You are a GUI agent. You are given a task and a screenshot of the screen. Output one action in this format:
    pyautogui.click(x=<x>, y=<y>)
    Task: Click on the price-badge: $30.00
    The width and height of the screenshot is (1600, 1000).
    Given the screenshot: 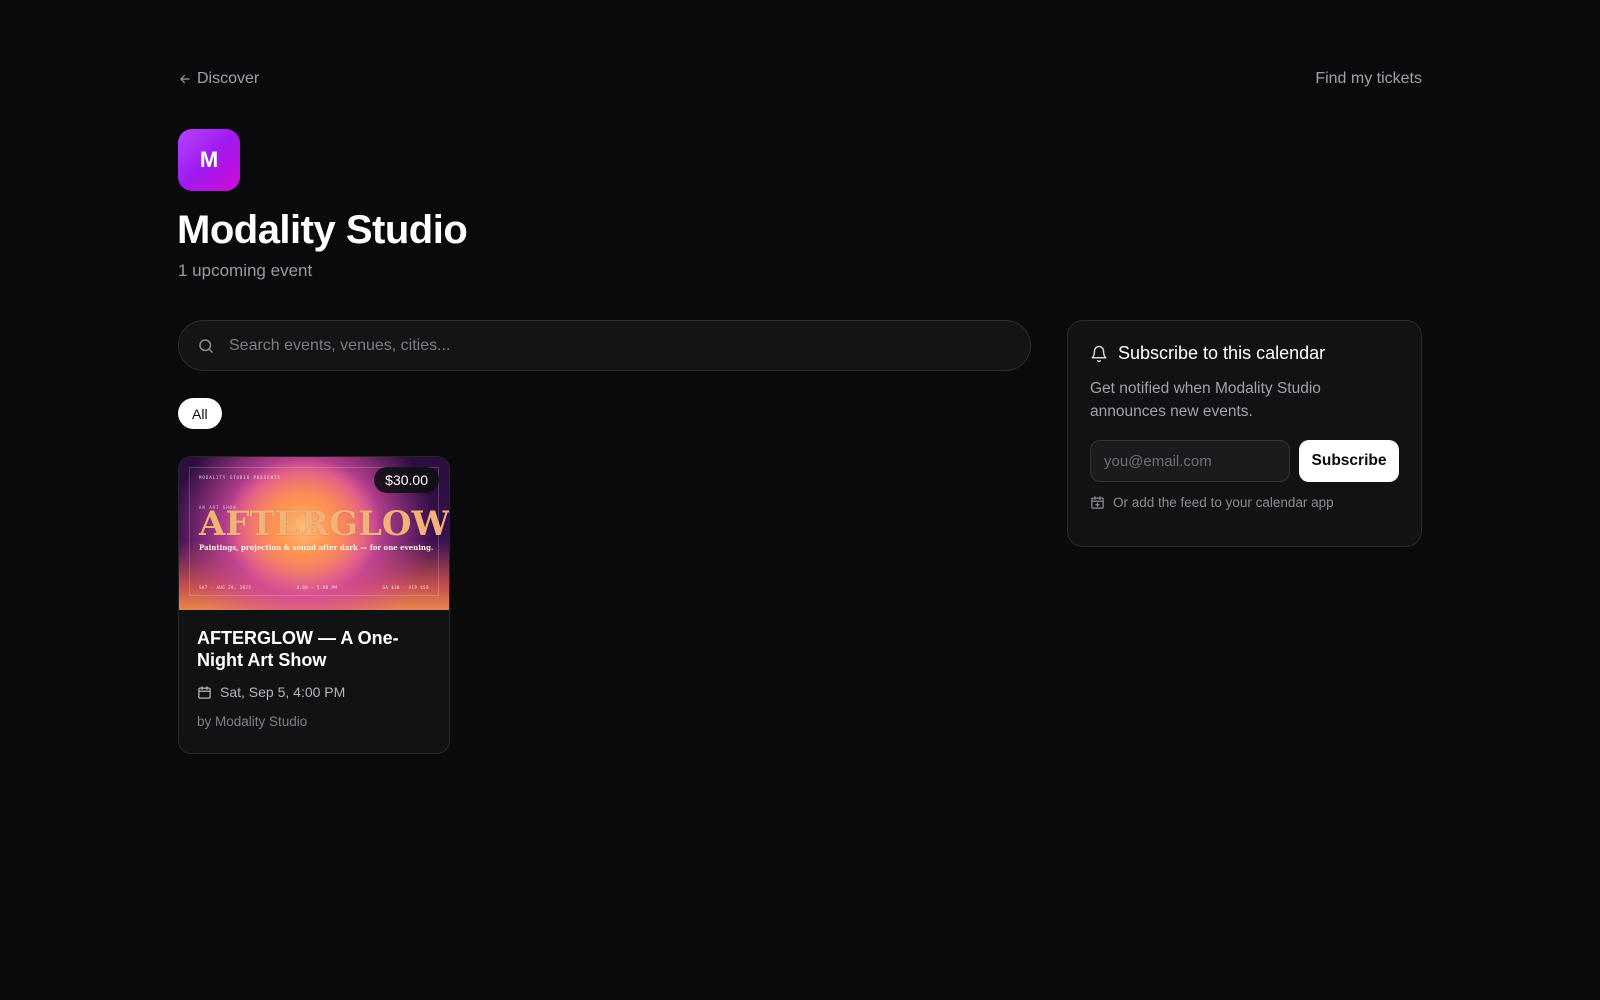 What is the action you would take?
    pyautogui.click(x=406, y=480)
    